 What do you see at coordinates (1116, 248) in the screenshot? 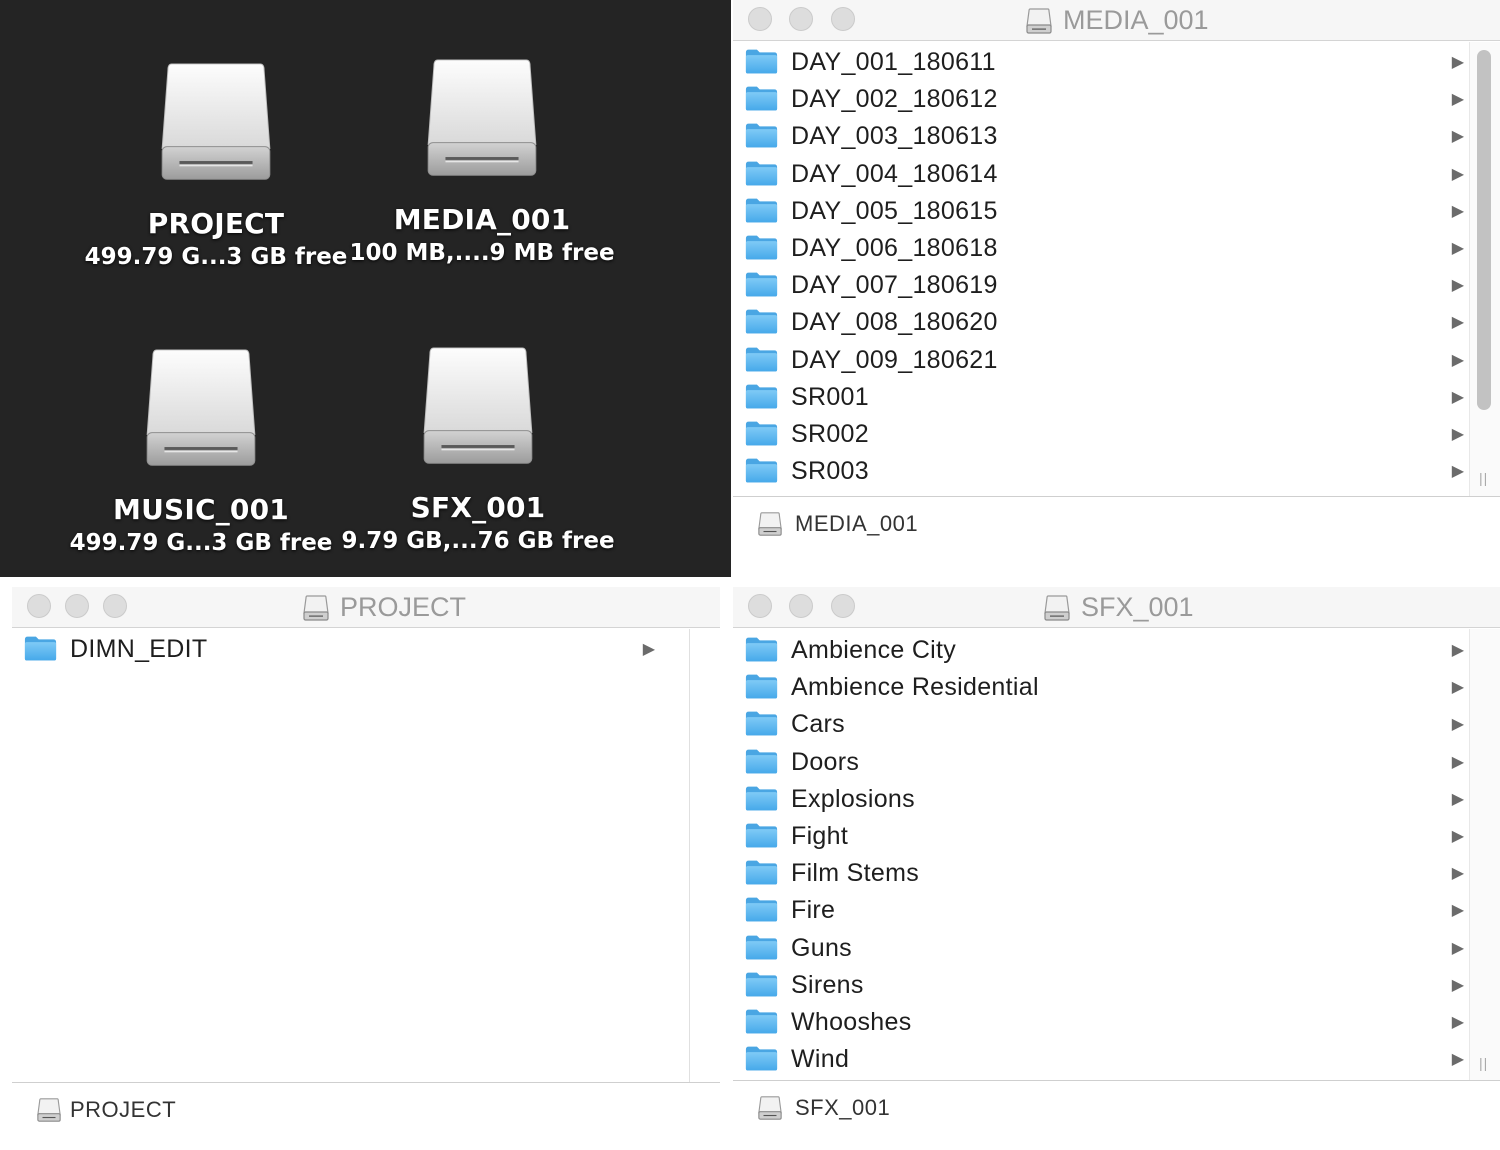
I see `folder-row: DAY_006_180618 ▶` at bounding box center [1116, 248].